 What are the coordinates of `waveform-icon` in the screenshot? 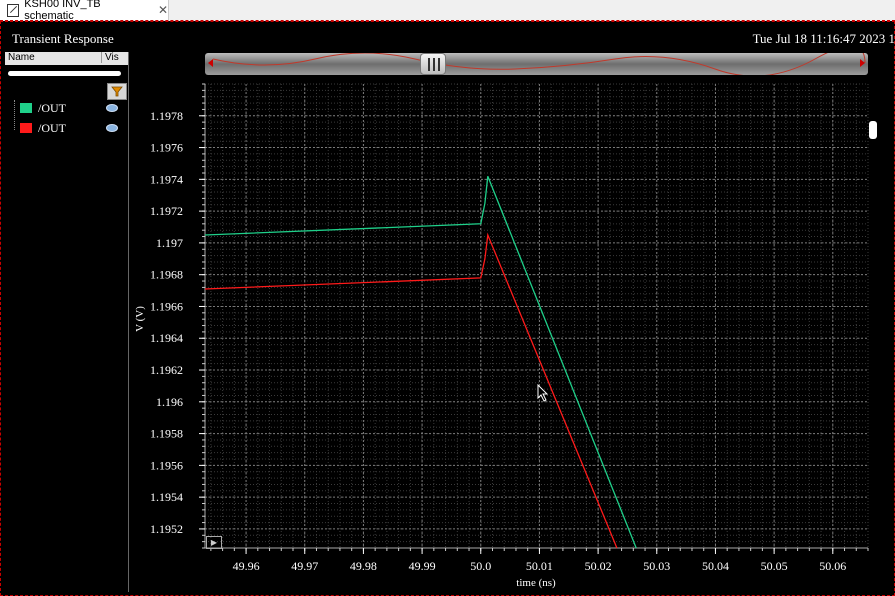 It's located at (13, 10).